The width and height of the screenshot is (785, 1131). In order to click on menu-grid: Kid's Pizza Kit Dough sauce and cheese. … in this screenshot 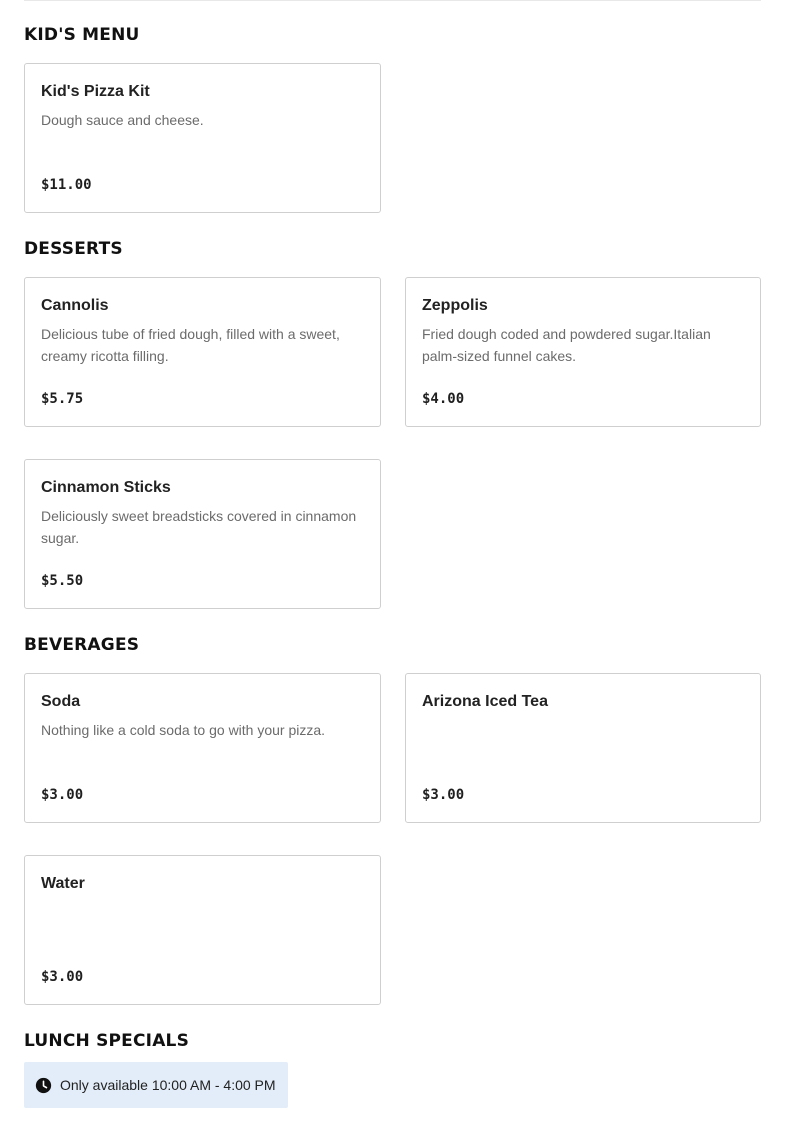, I will do `click(392, 138)`.